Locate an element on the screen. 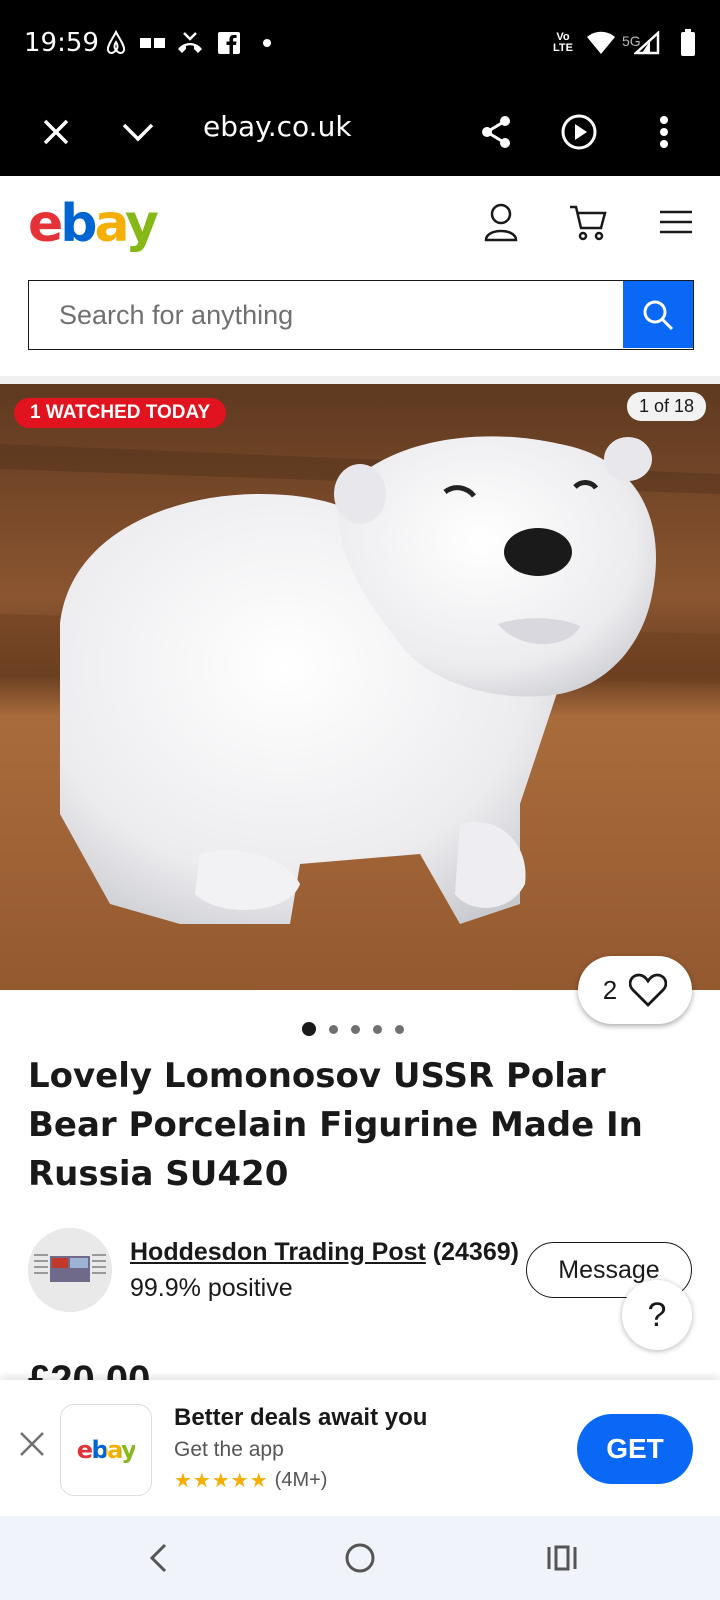  ebay-logo: ebay is located at coordinates (93, 224).